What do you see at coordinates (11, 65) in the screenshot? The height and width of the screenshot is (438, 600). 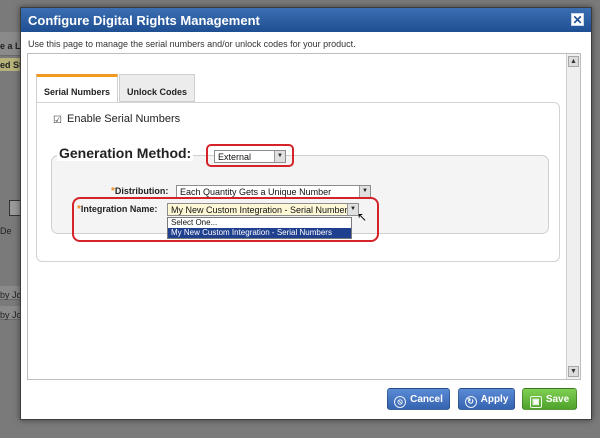 I see `background-text: ed St` at bounding box center [11, 65].